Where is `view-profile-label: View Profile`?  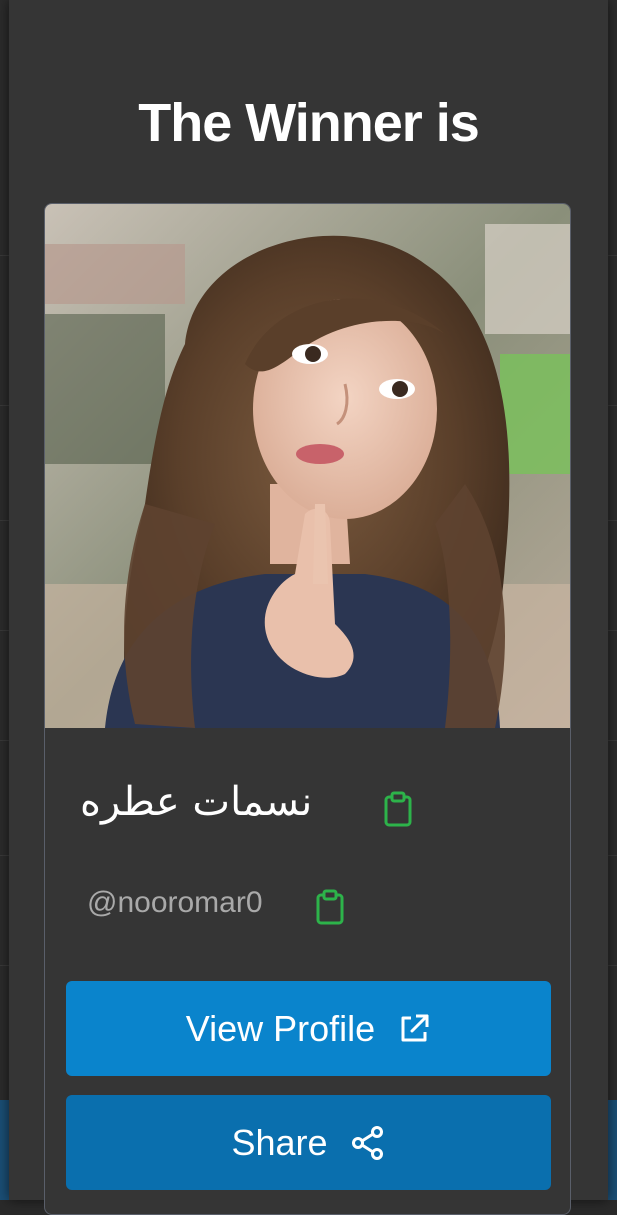 view-profile-label: View Profile is located at coordinates (280, 1028).